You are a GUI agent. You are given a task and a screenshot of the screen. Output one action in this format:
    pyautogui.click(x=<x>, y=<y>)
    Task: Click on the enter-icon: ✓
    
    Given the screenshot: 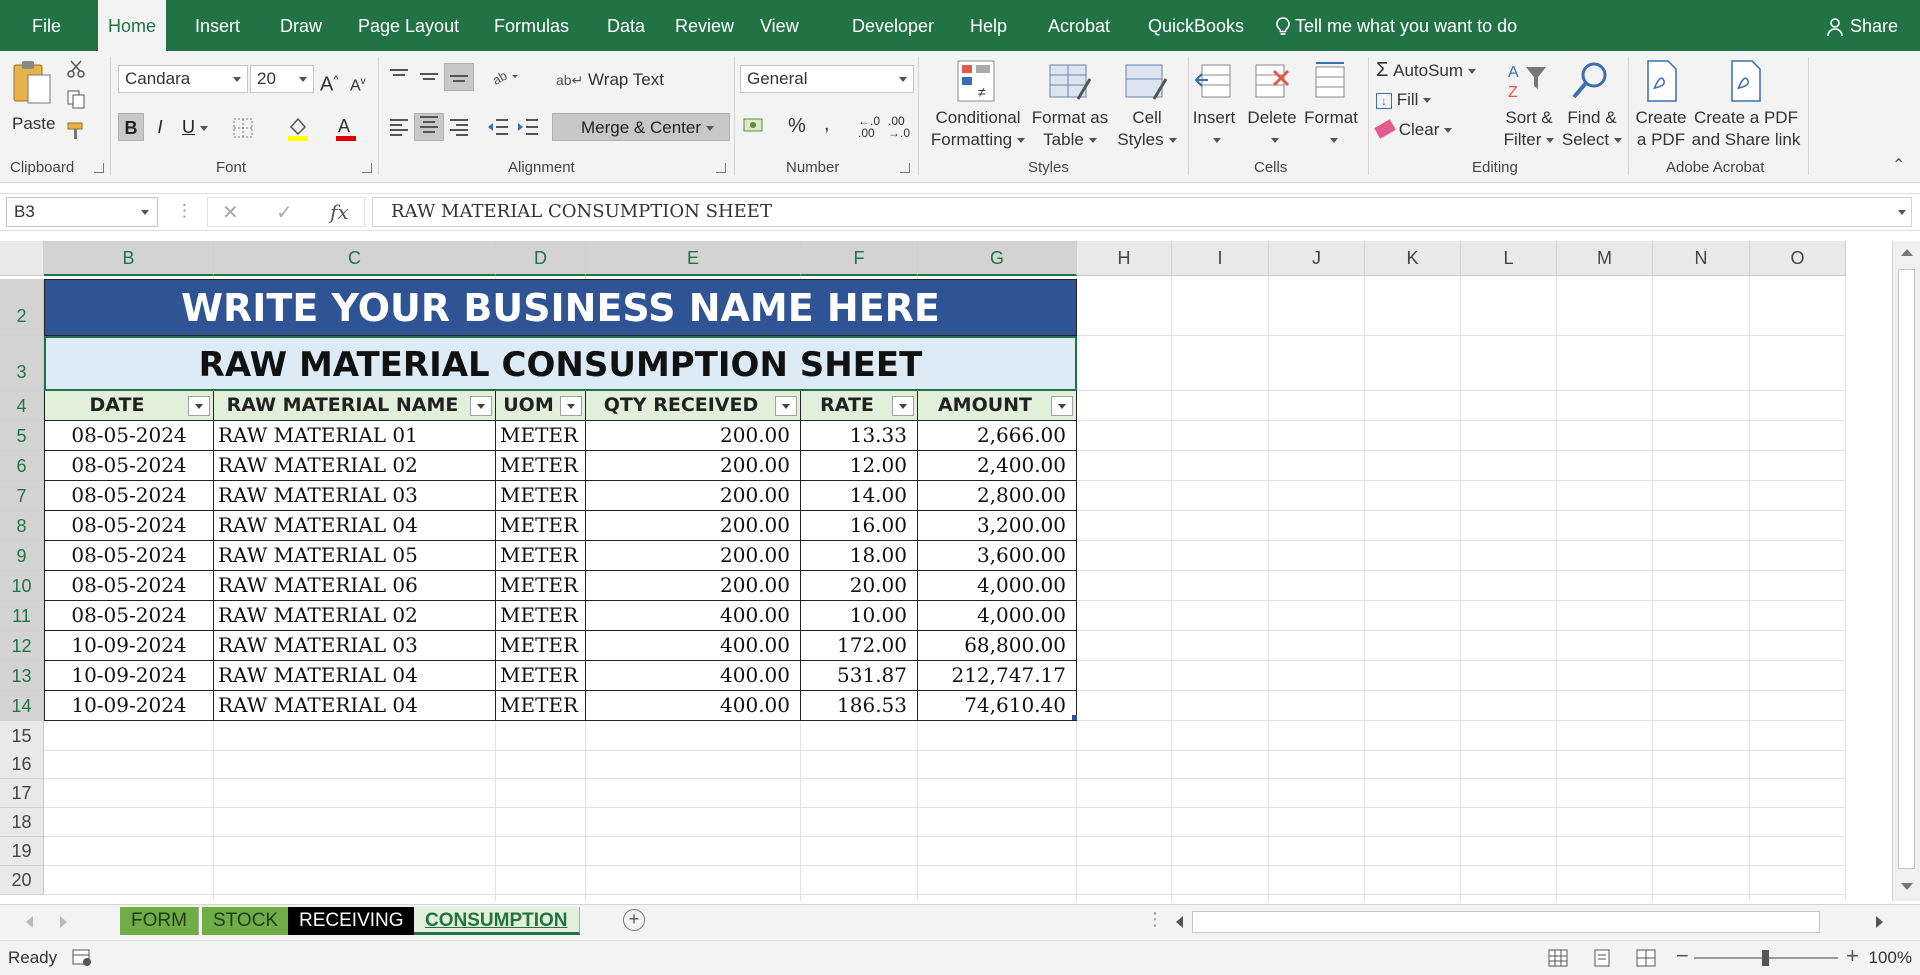 What is the action you would take?
    pyautogui.click(x=284, y=212)
    